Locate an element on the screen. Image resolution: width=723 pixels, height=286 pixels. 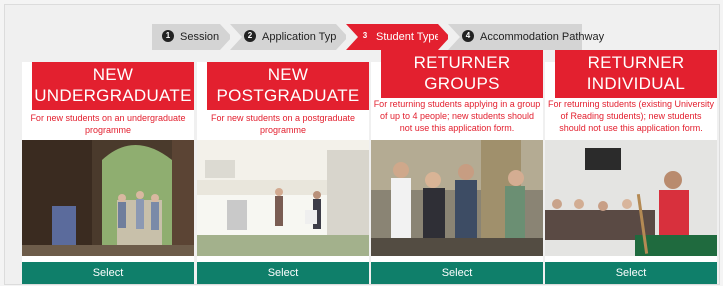
step-session: 1 Session is located at coordinates (186, 37).